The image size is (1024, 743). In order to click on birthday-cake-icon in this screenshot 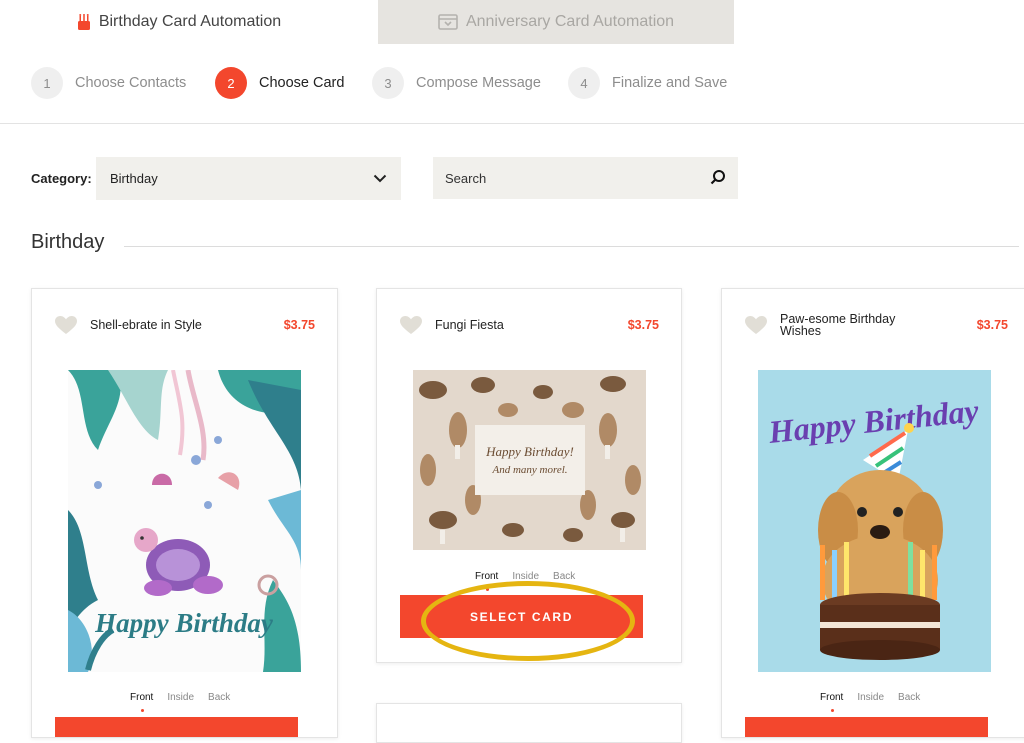, I will do `click(84, 22)`.